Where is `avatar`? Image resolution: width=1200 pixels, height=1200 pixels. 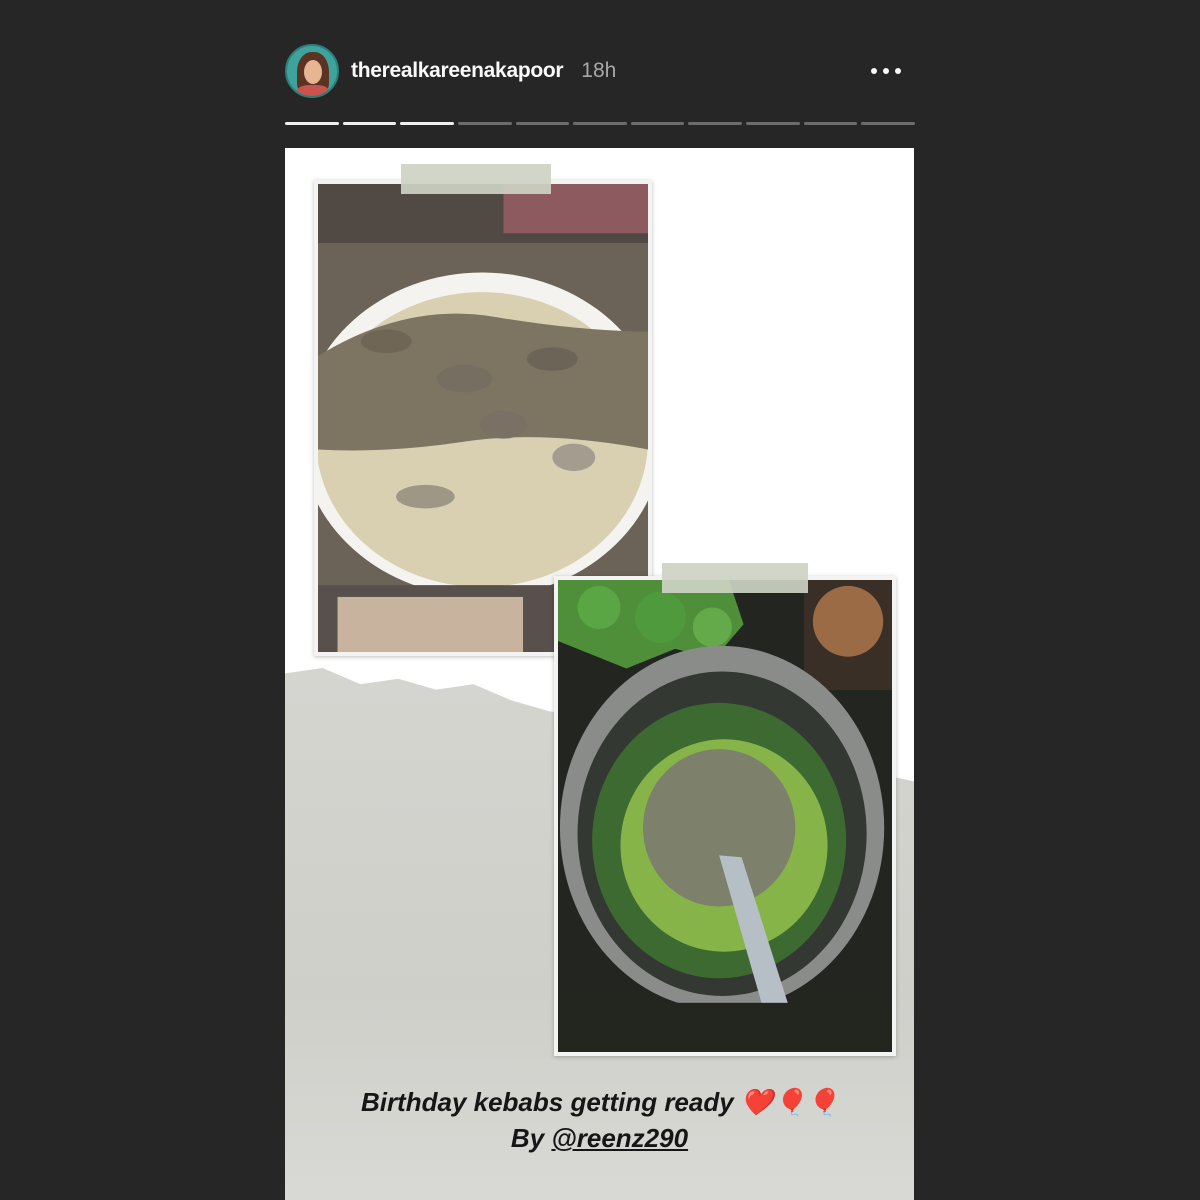
avatar is located at coordinates (312, 71).